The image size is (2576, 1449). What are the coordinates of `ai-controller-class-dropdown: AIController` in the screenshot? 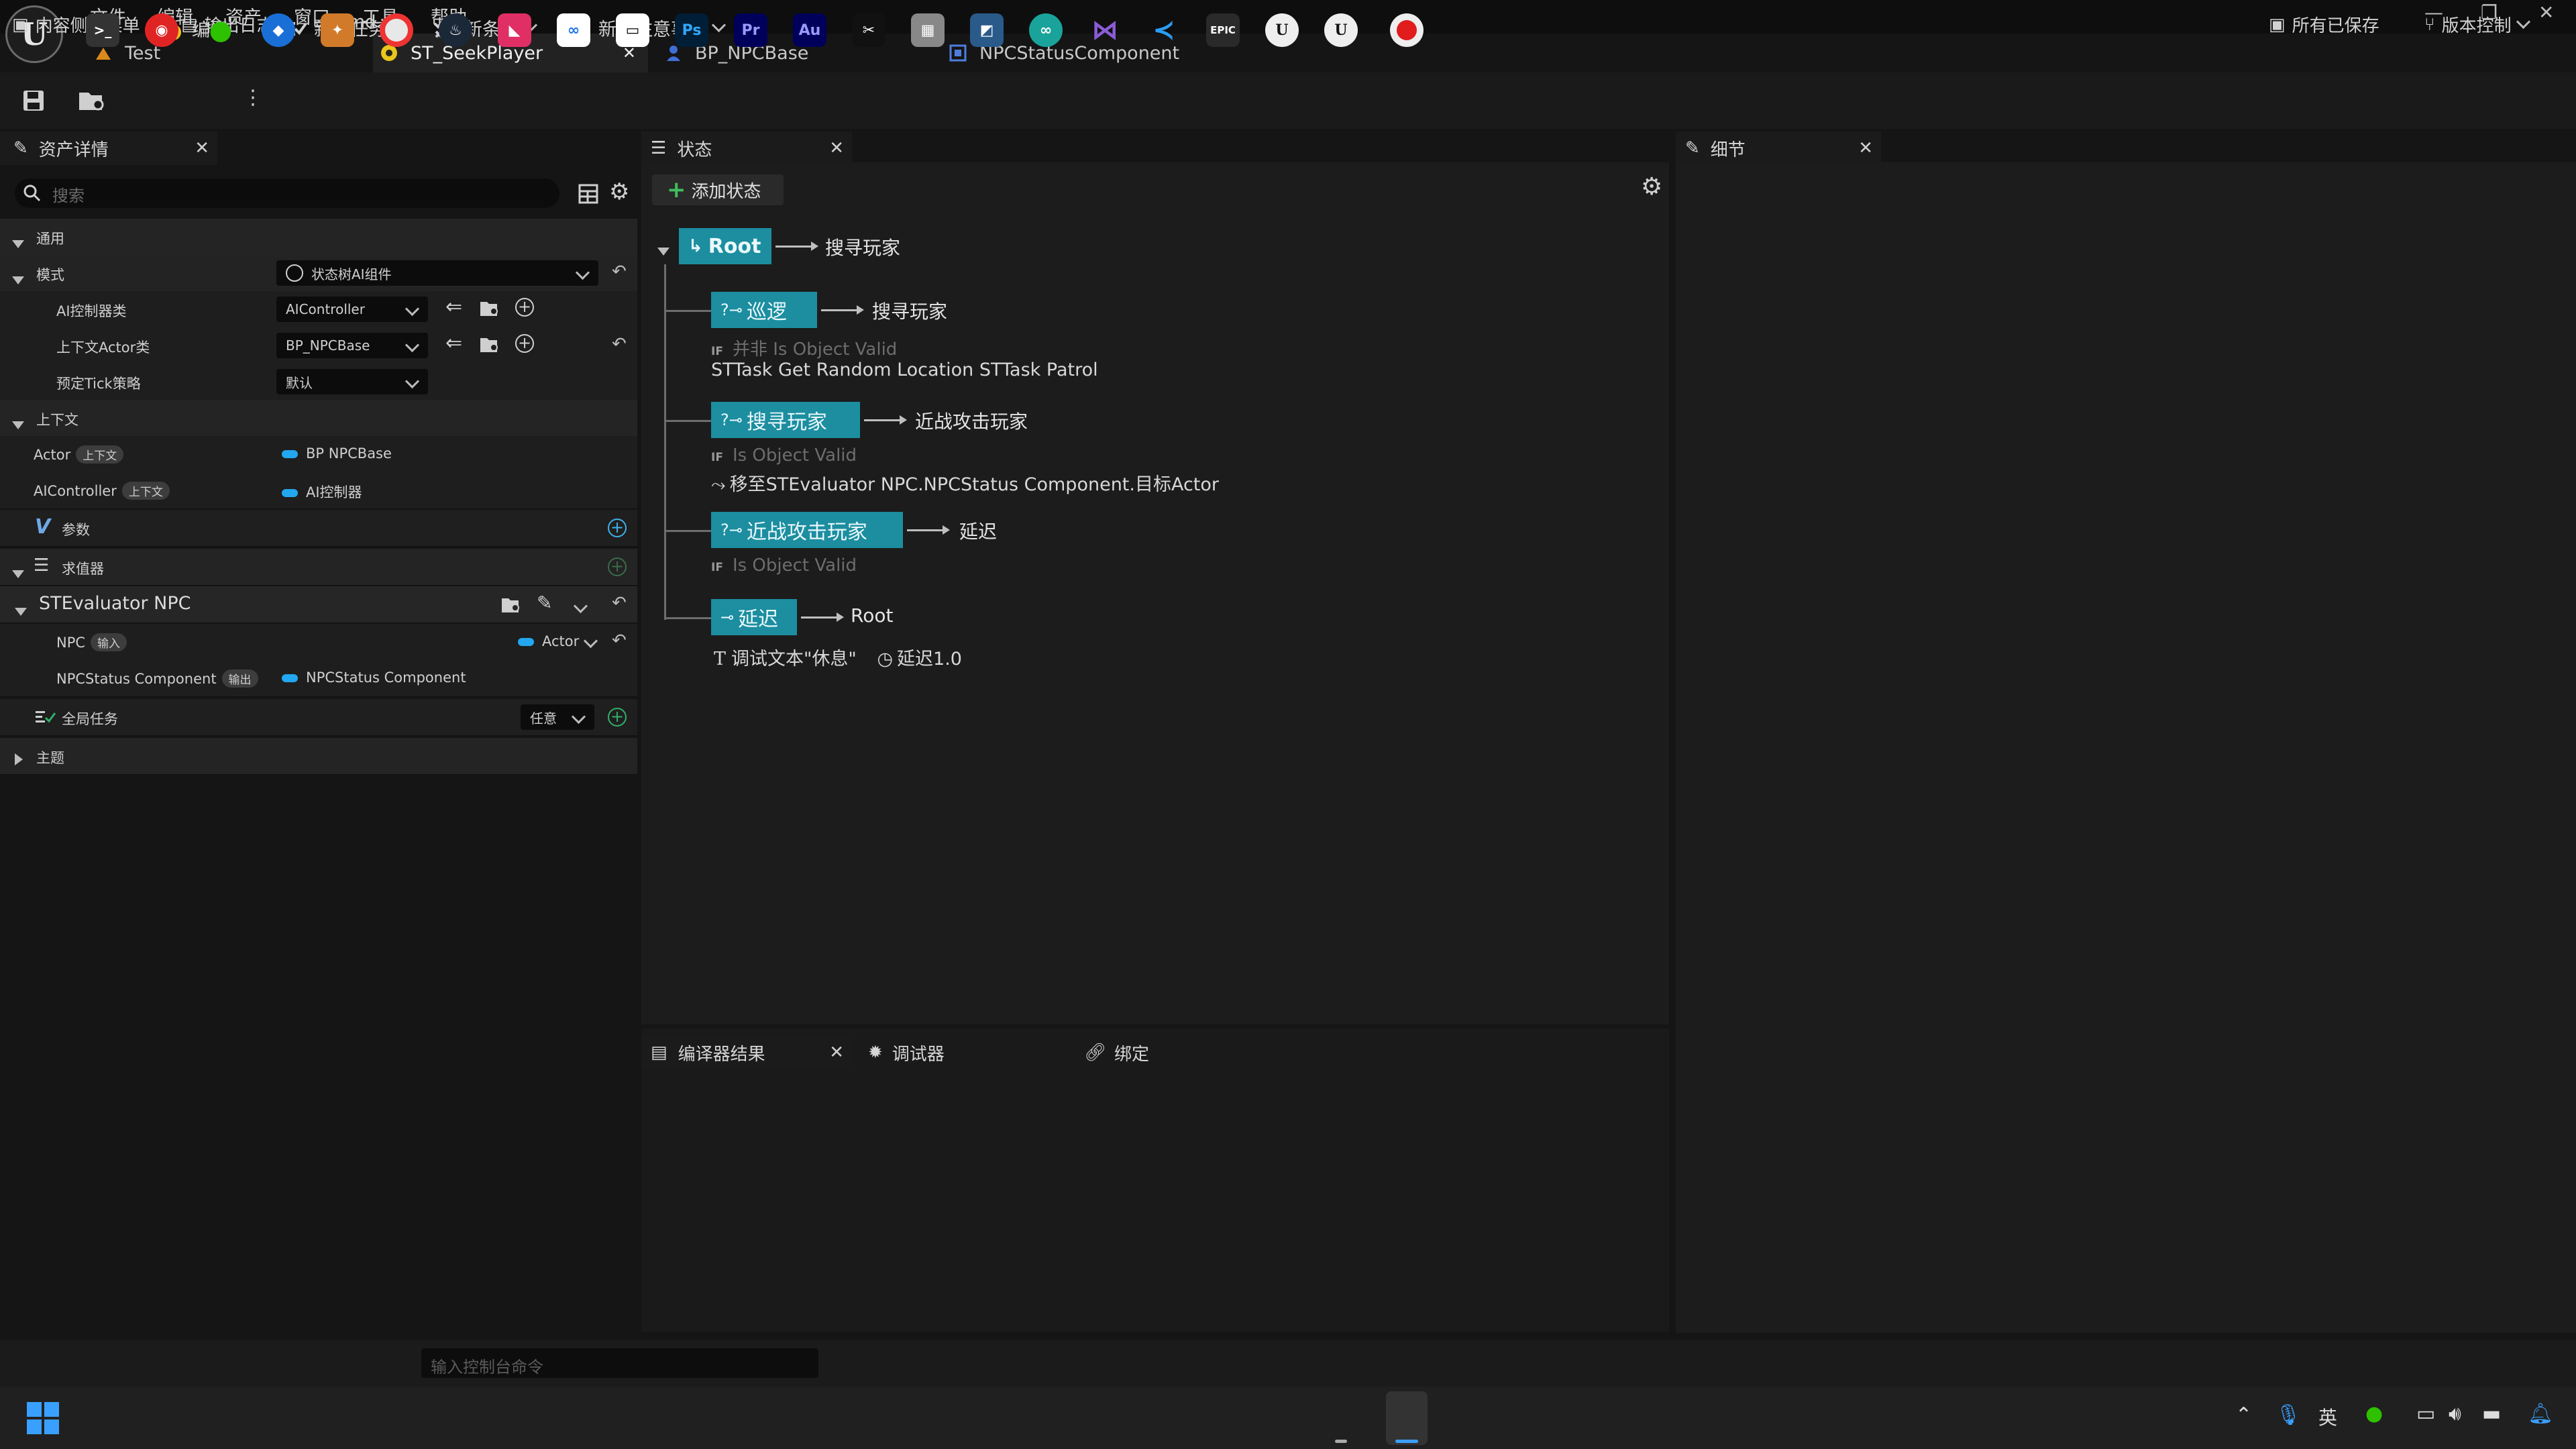 It's located at (352, 309).